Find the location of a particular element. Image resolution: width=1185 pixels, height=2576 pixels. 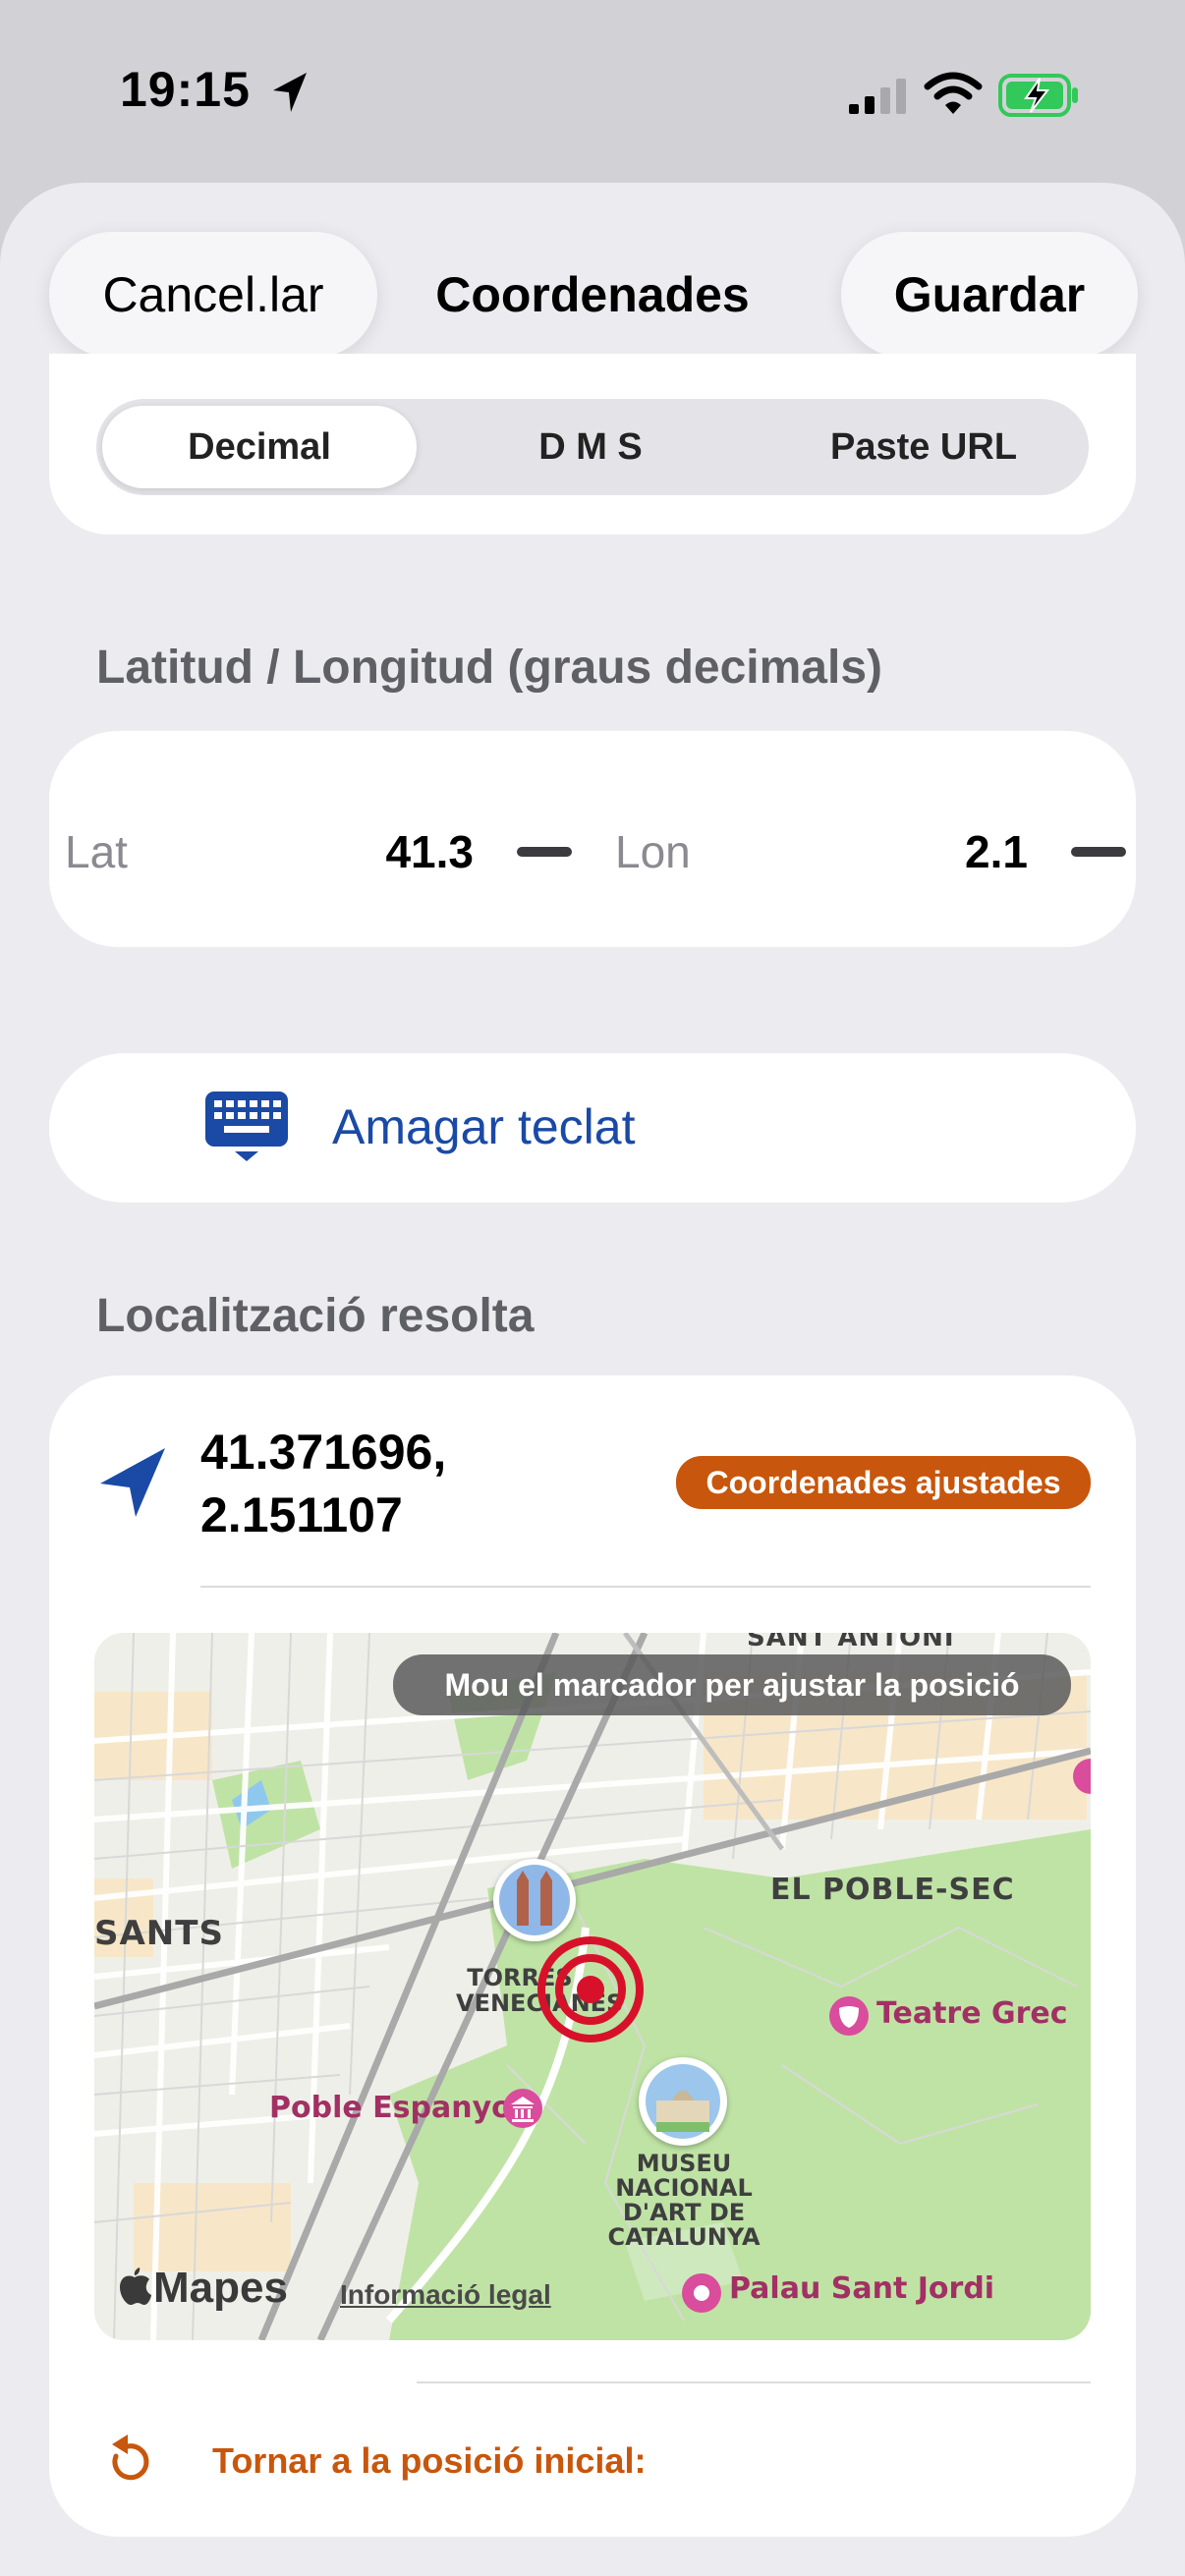

map-label-poble-espanyol: Poble Espanyol is located at coordinates (396, 2108).